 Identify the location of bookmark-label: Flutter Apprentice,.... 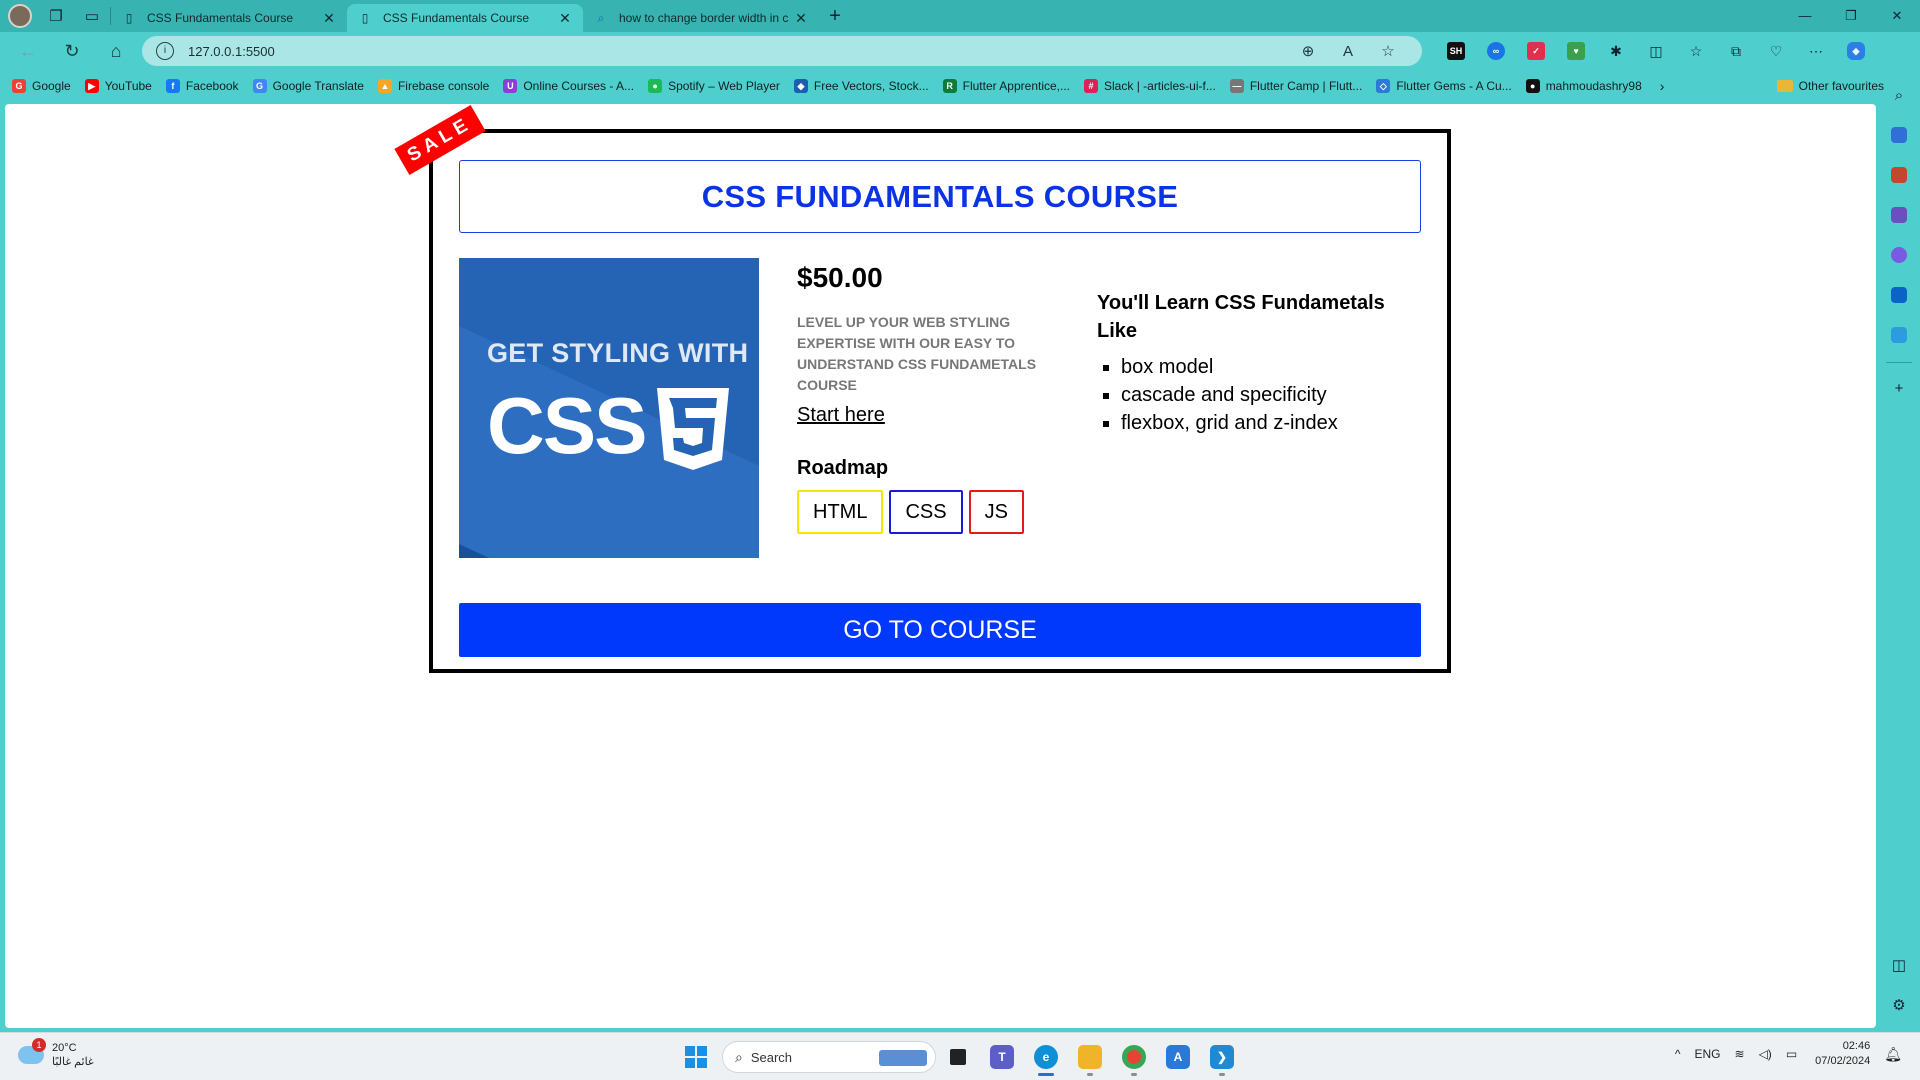
(1016, 86).